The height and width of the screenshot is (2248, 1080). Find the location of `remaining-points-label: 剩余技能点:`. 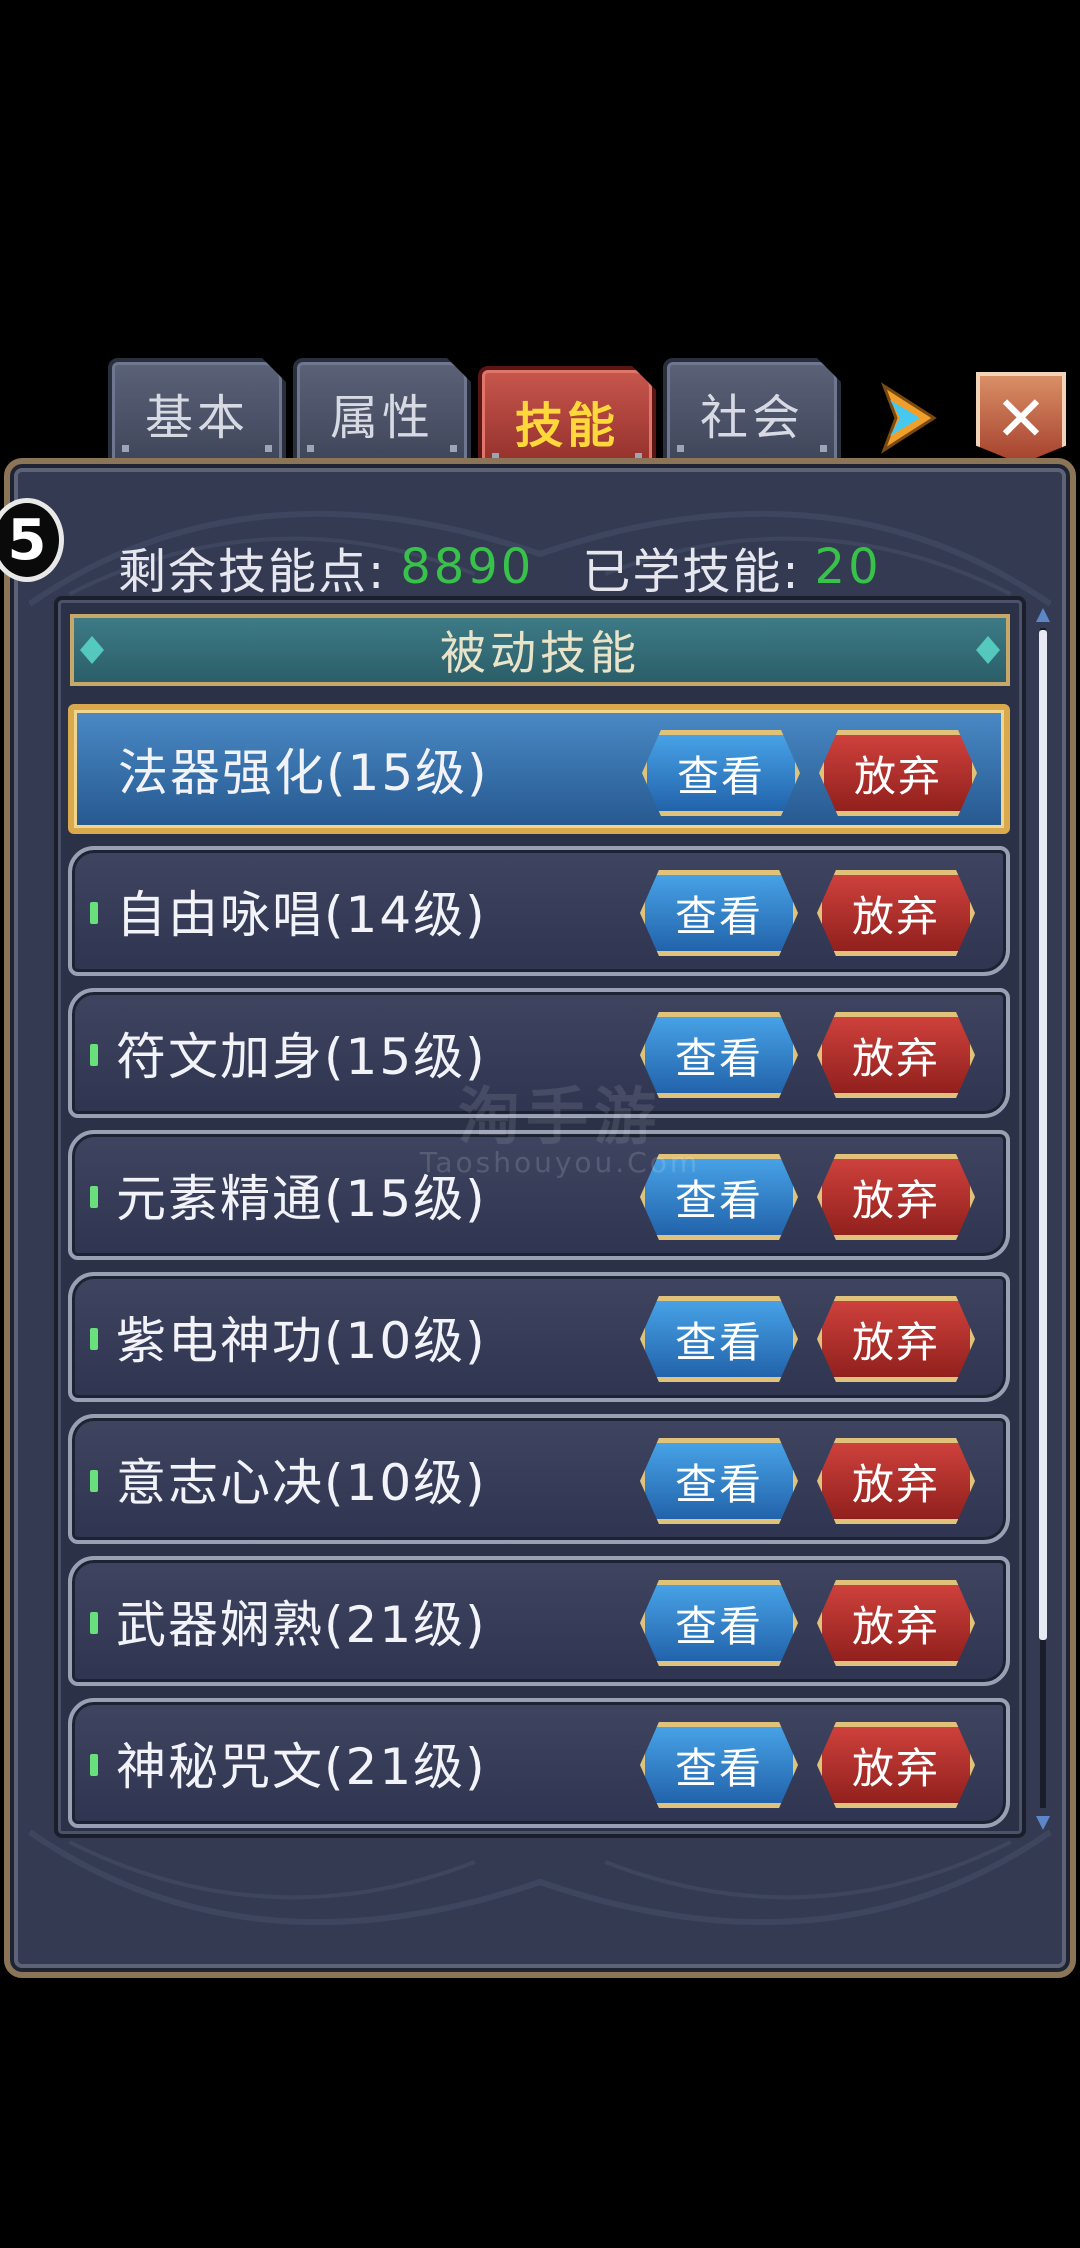

remaining-points-label: 剩余技能点: is located at coordinates (252, 572).